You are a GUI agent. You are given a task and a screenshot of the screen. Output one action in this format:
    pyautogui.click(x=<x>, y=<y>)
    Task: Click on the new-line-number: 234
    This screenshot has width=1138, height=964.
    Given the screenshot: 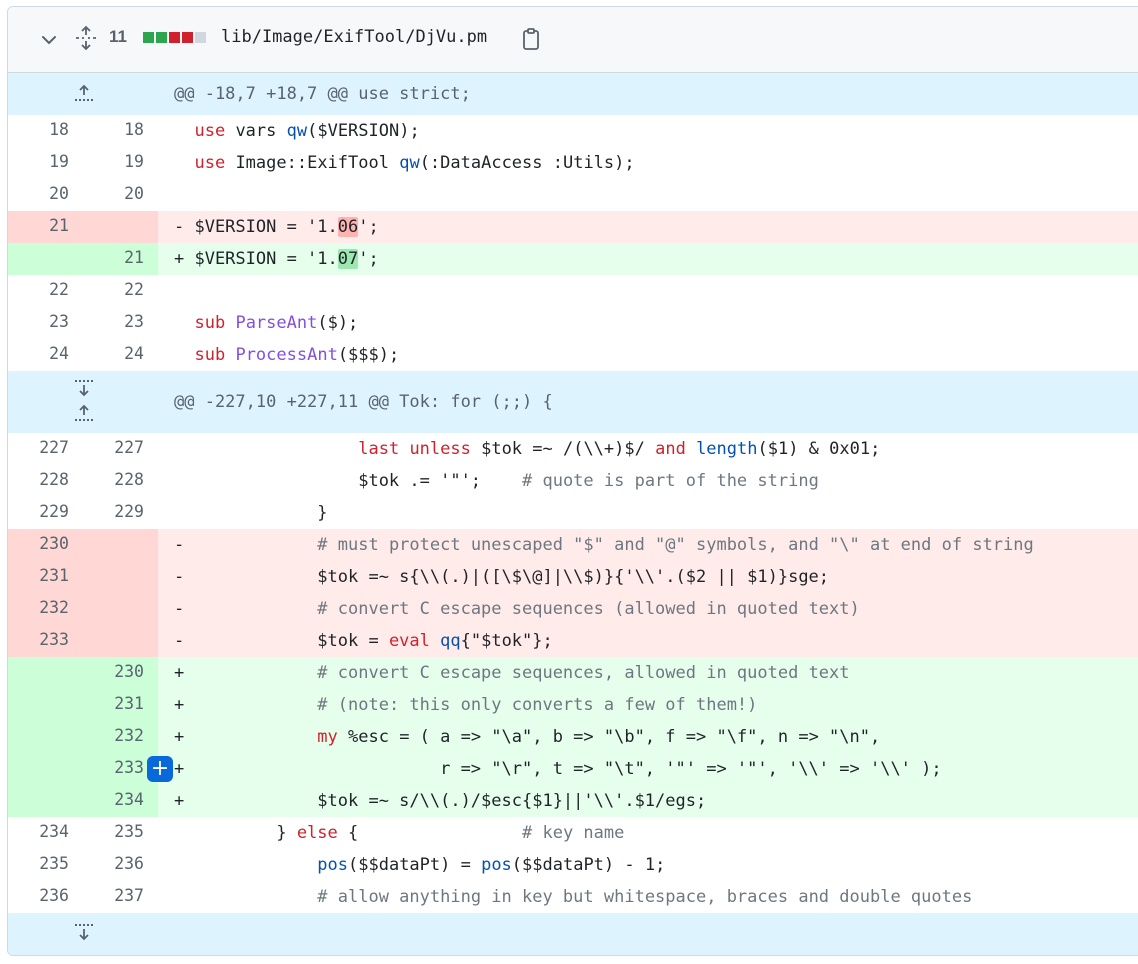 What is the action you would take?
    pyautogui.click(x=120, y=801)
    